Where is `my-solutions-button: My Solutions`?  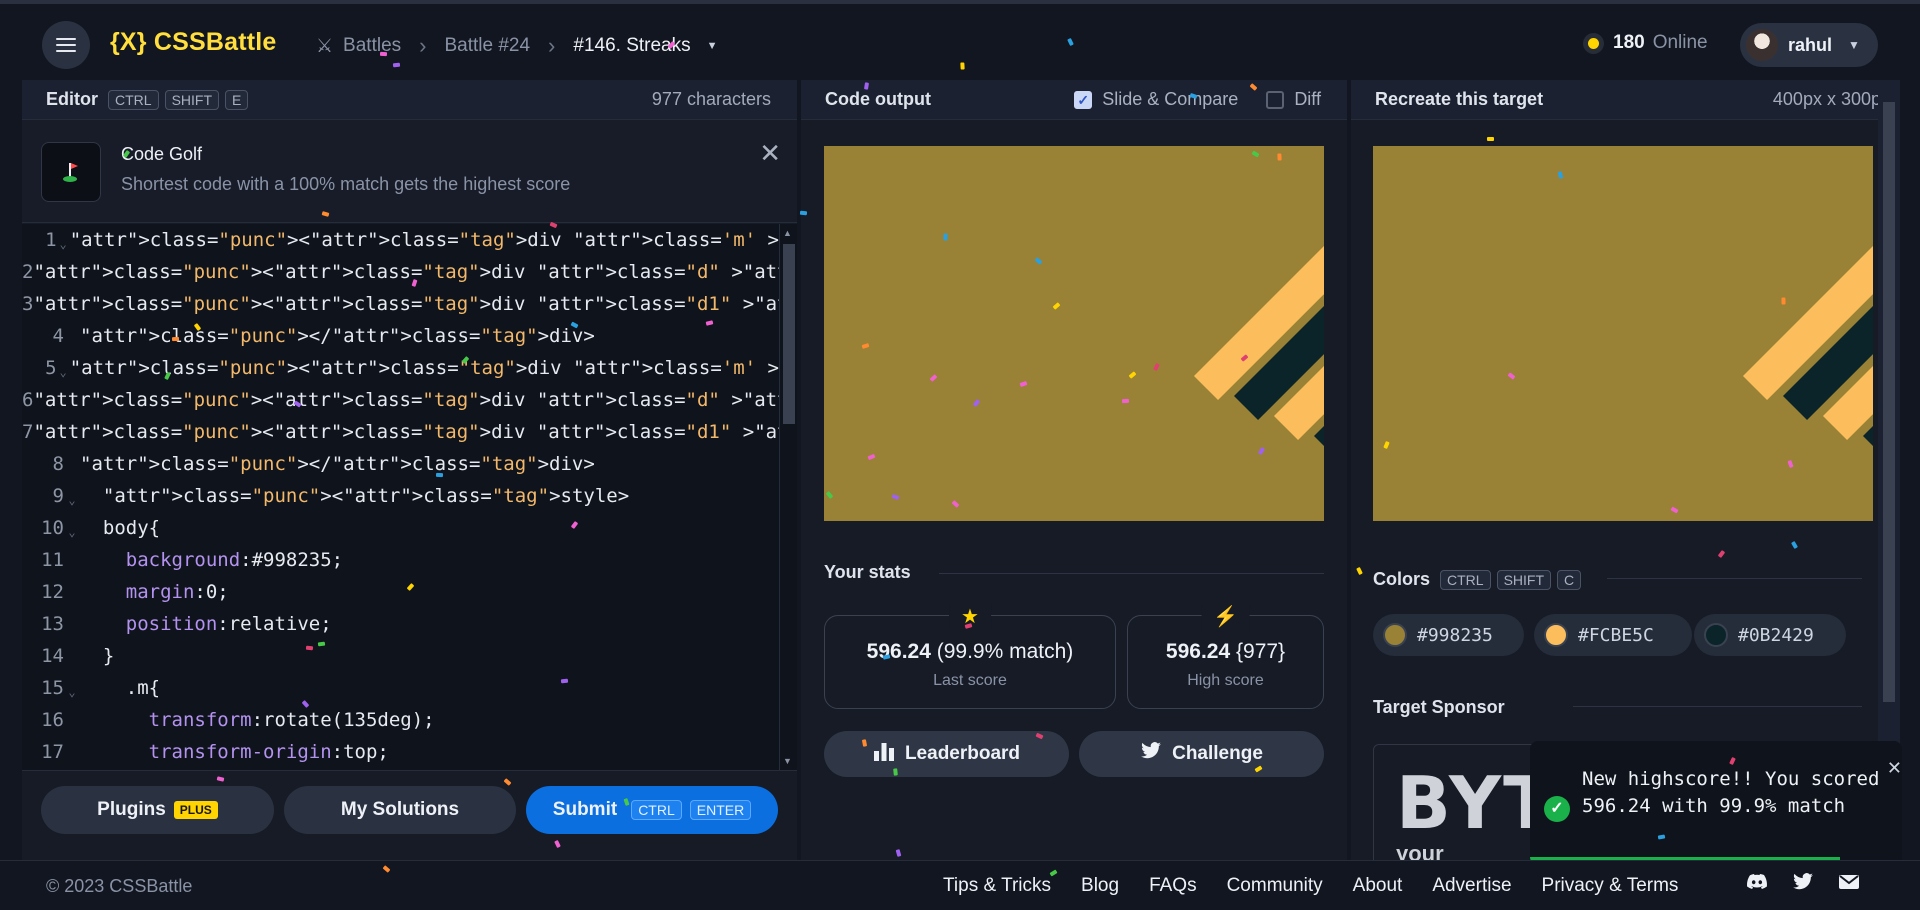
my-solutions-button: My Solutions is located at coordinates (400, 810).